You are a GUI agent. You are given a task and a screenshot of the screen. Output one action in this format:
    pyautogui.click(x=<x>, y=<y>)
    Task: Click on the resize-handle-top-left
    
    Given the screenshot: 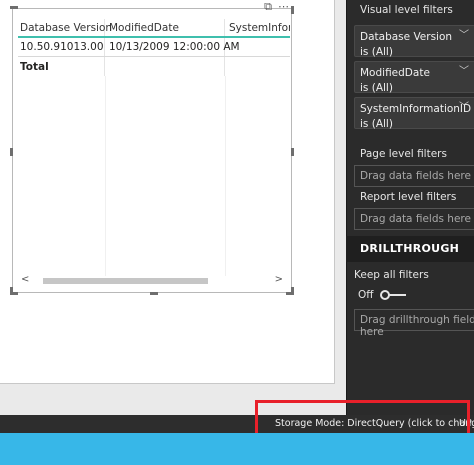 What is the action you would take?
    pyautogui.click(x=14, y=7)
    